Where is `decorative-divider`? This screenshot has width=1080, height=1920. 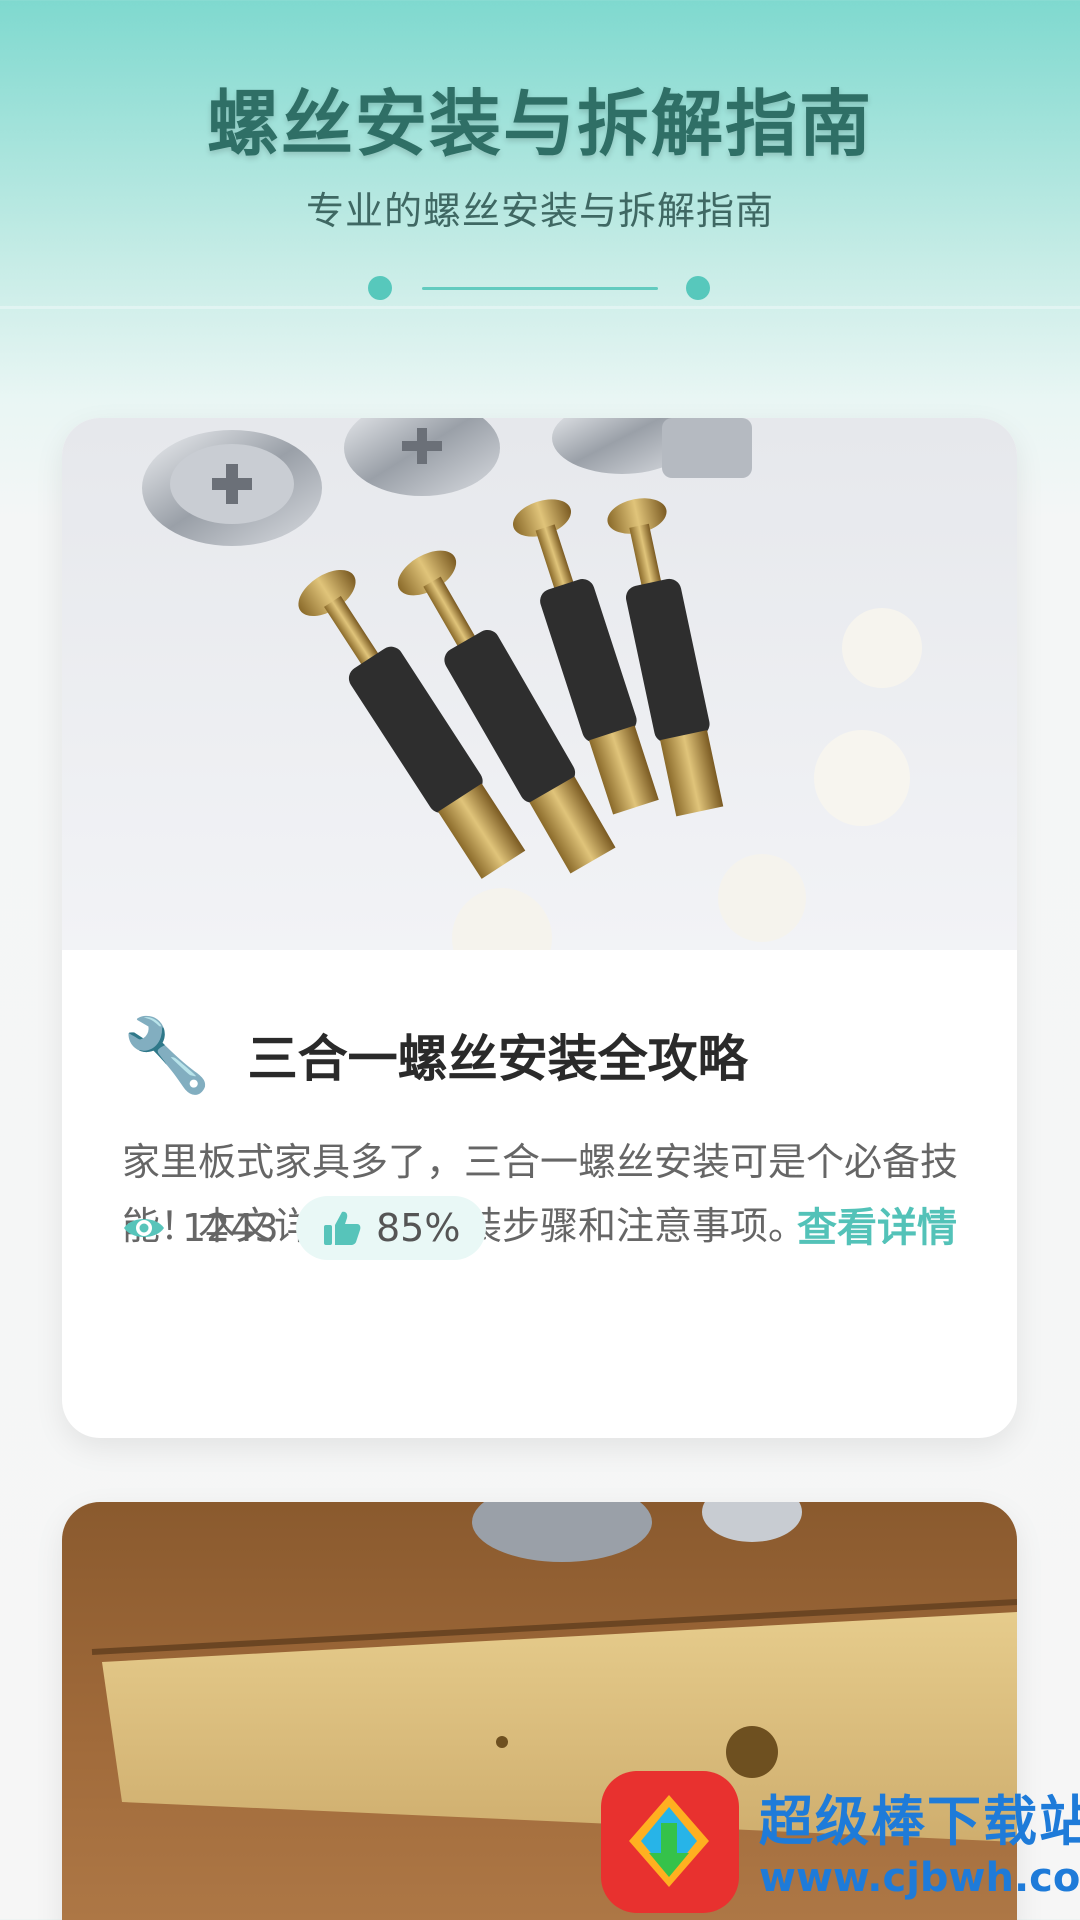
decorative-divider is located at coordinates (540, 287).